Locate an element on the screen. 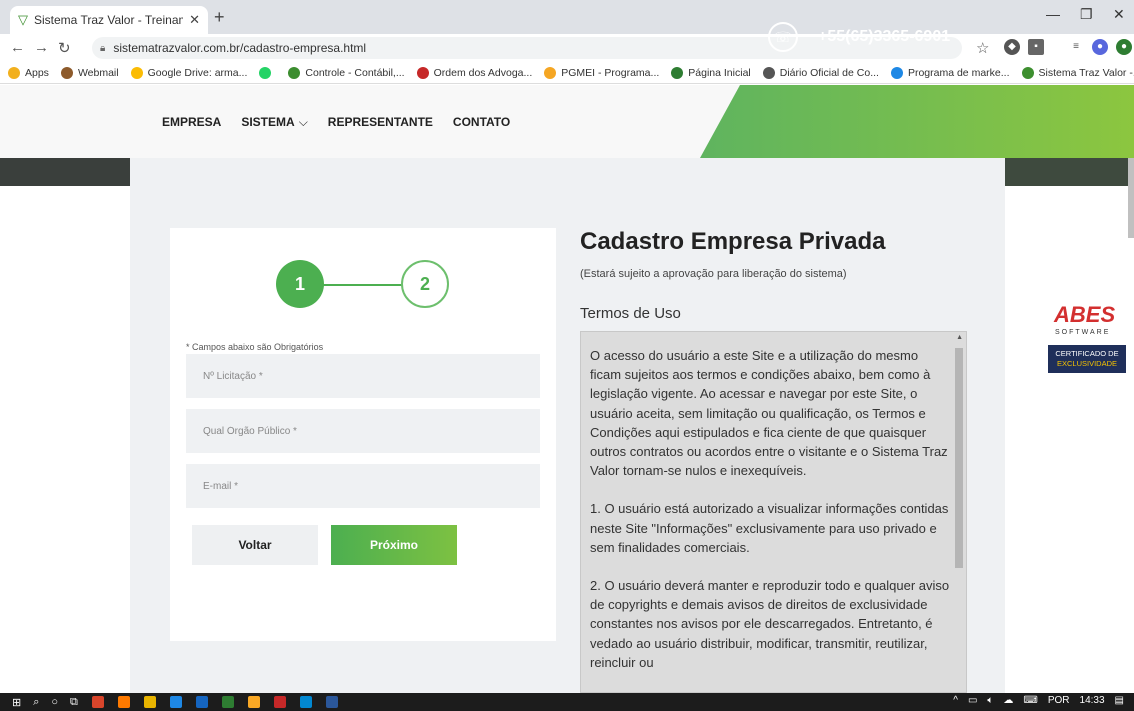  explorer-taskbar-icon is located at coordinates (149, 702).